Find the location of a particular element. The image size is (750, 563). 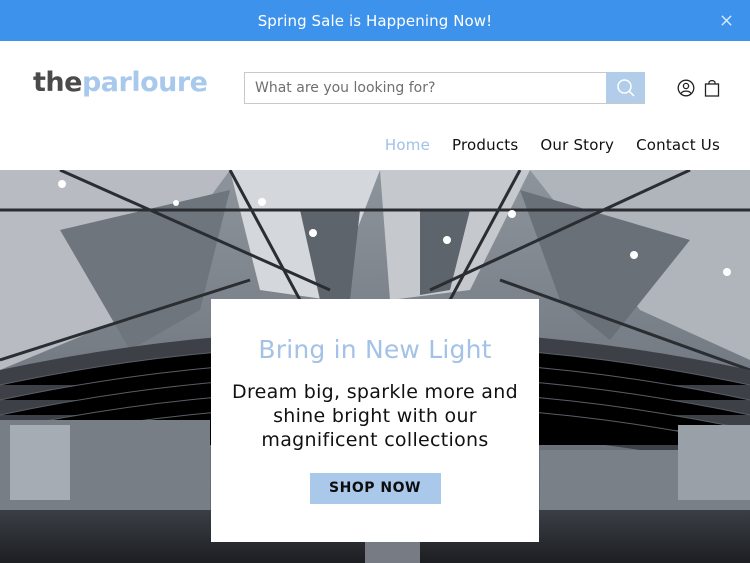

main-nav: Home Products Our Story Contact Us is located at coordinates (552, 145).